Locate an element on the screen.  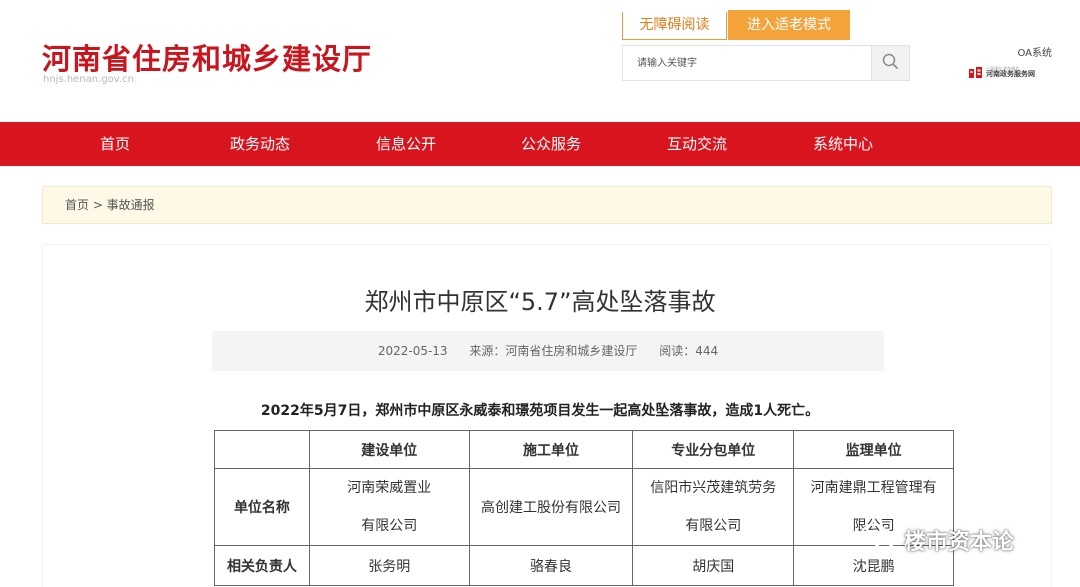
oa-system-link: OA系统 is located at coordinates (1034, 51).